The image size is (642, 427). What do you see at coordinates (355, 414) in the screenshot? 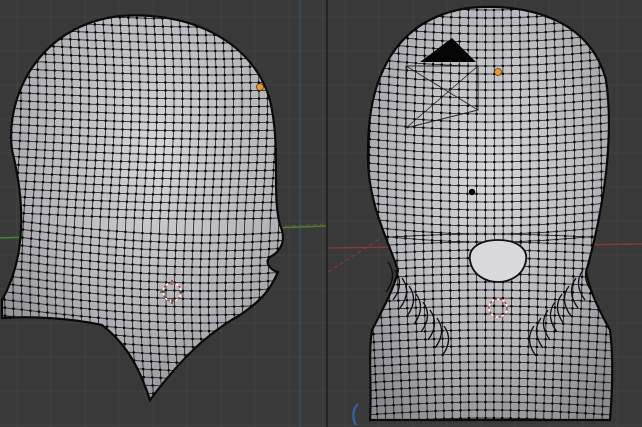
I see `manipulator-arc` at bounding box center [355, 414].